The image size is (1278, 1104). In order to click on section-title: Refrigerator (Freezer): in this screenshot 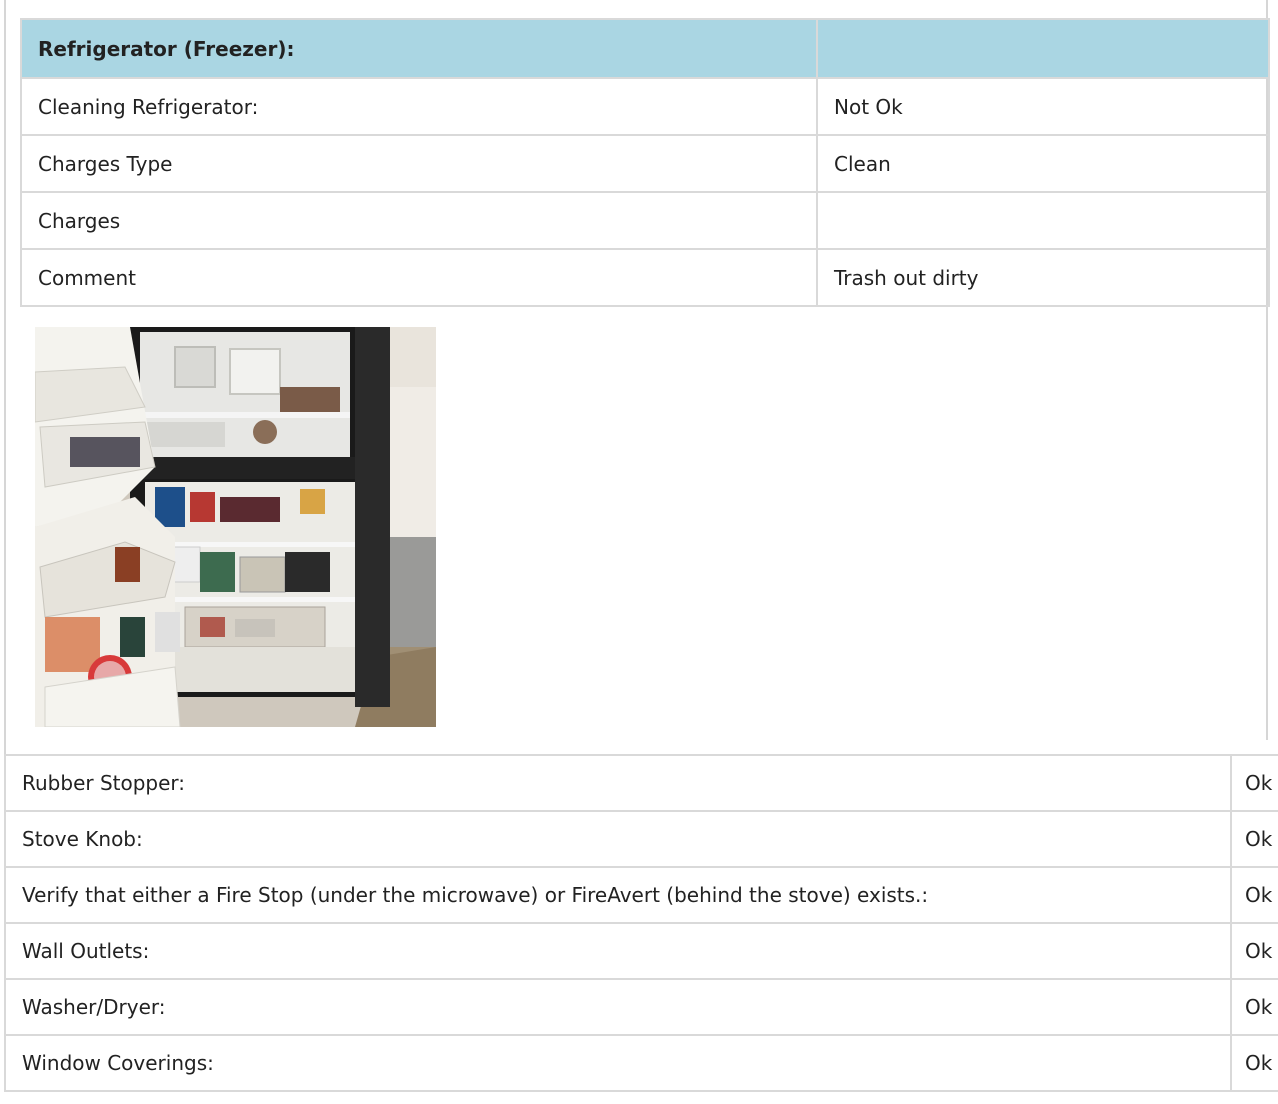, I will do `click(419, 48)`.